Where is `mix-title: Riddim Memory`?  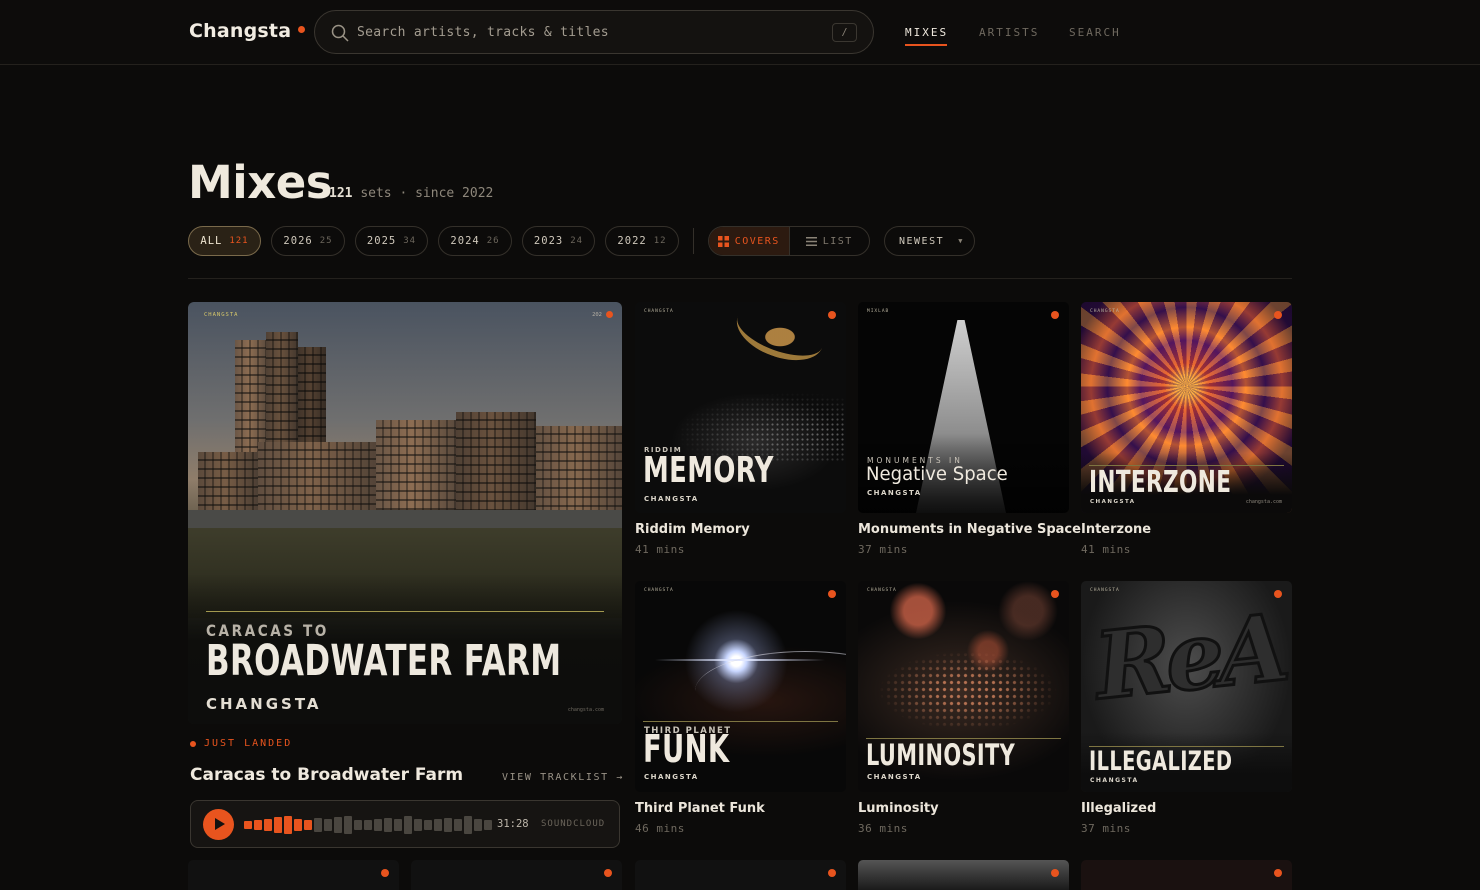 mix-title: Riddim Memory is located at coordinates (740, 529).